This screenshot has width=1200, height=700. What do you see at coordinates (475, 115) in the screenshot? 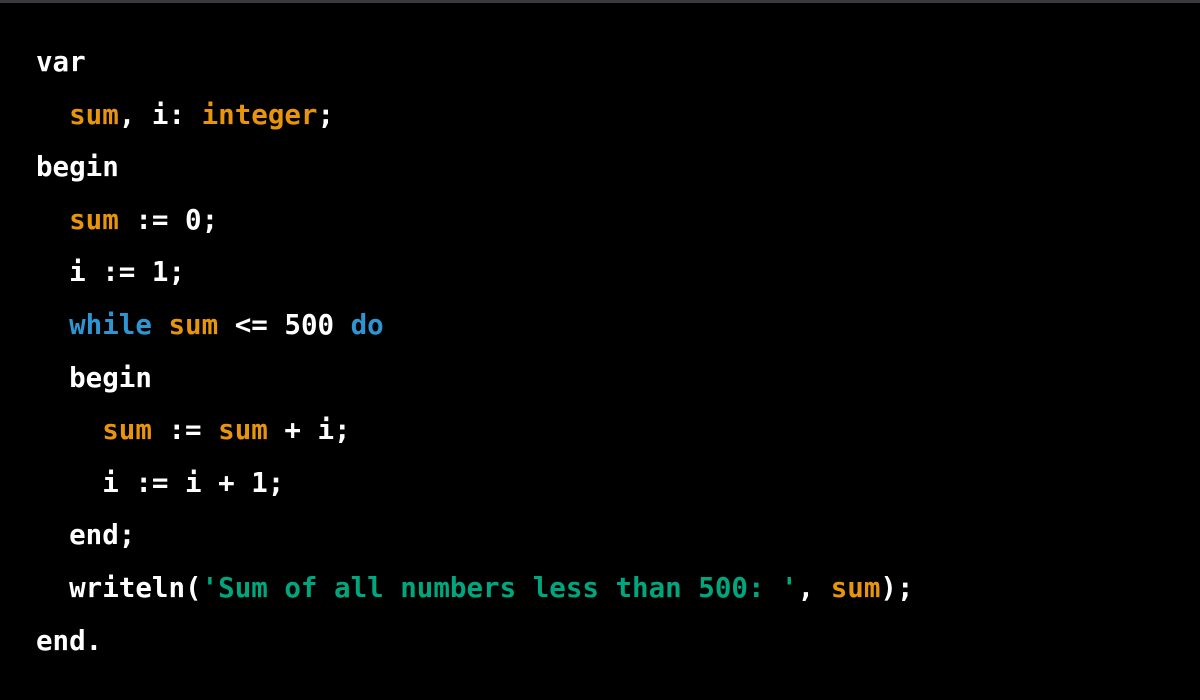
I see `code-line: sum, i: integer;` at bounding box center [475, 115].